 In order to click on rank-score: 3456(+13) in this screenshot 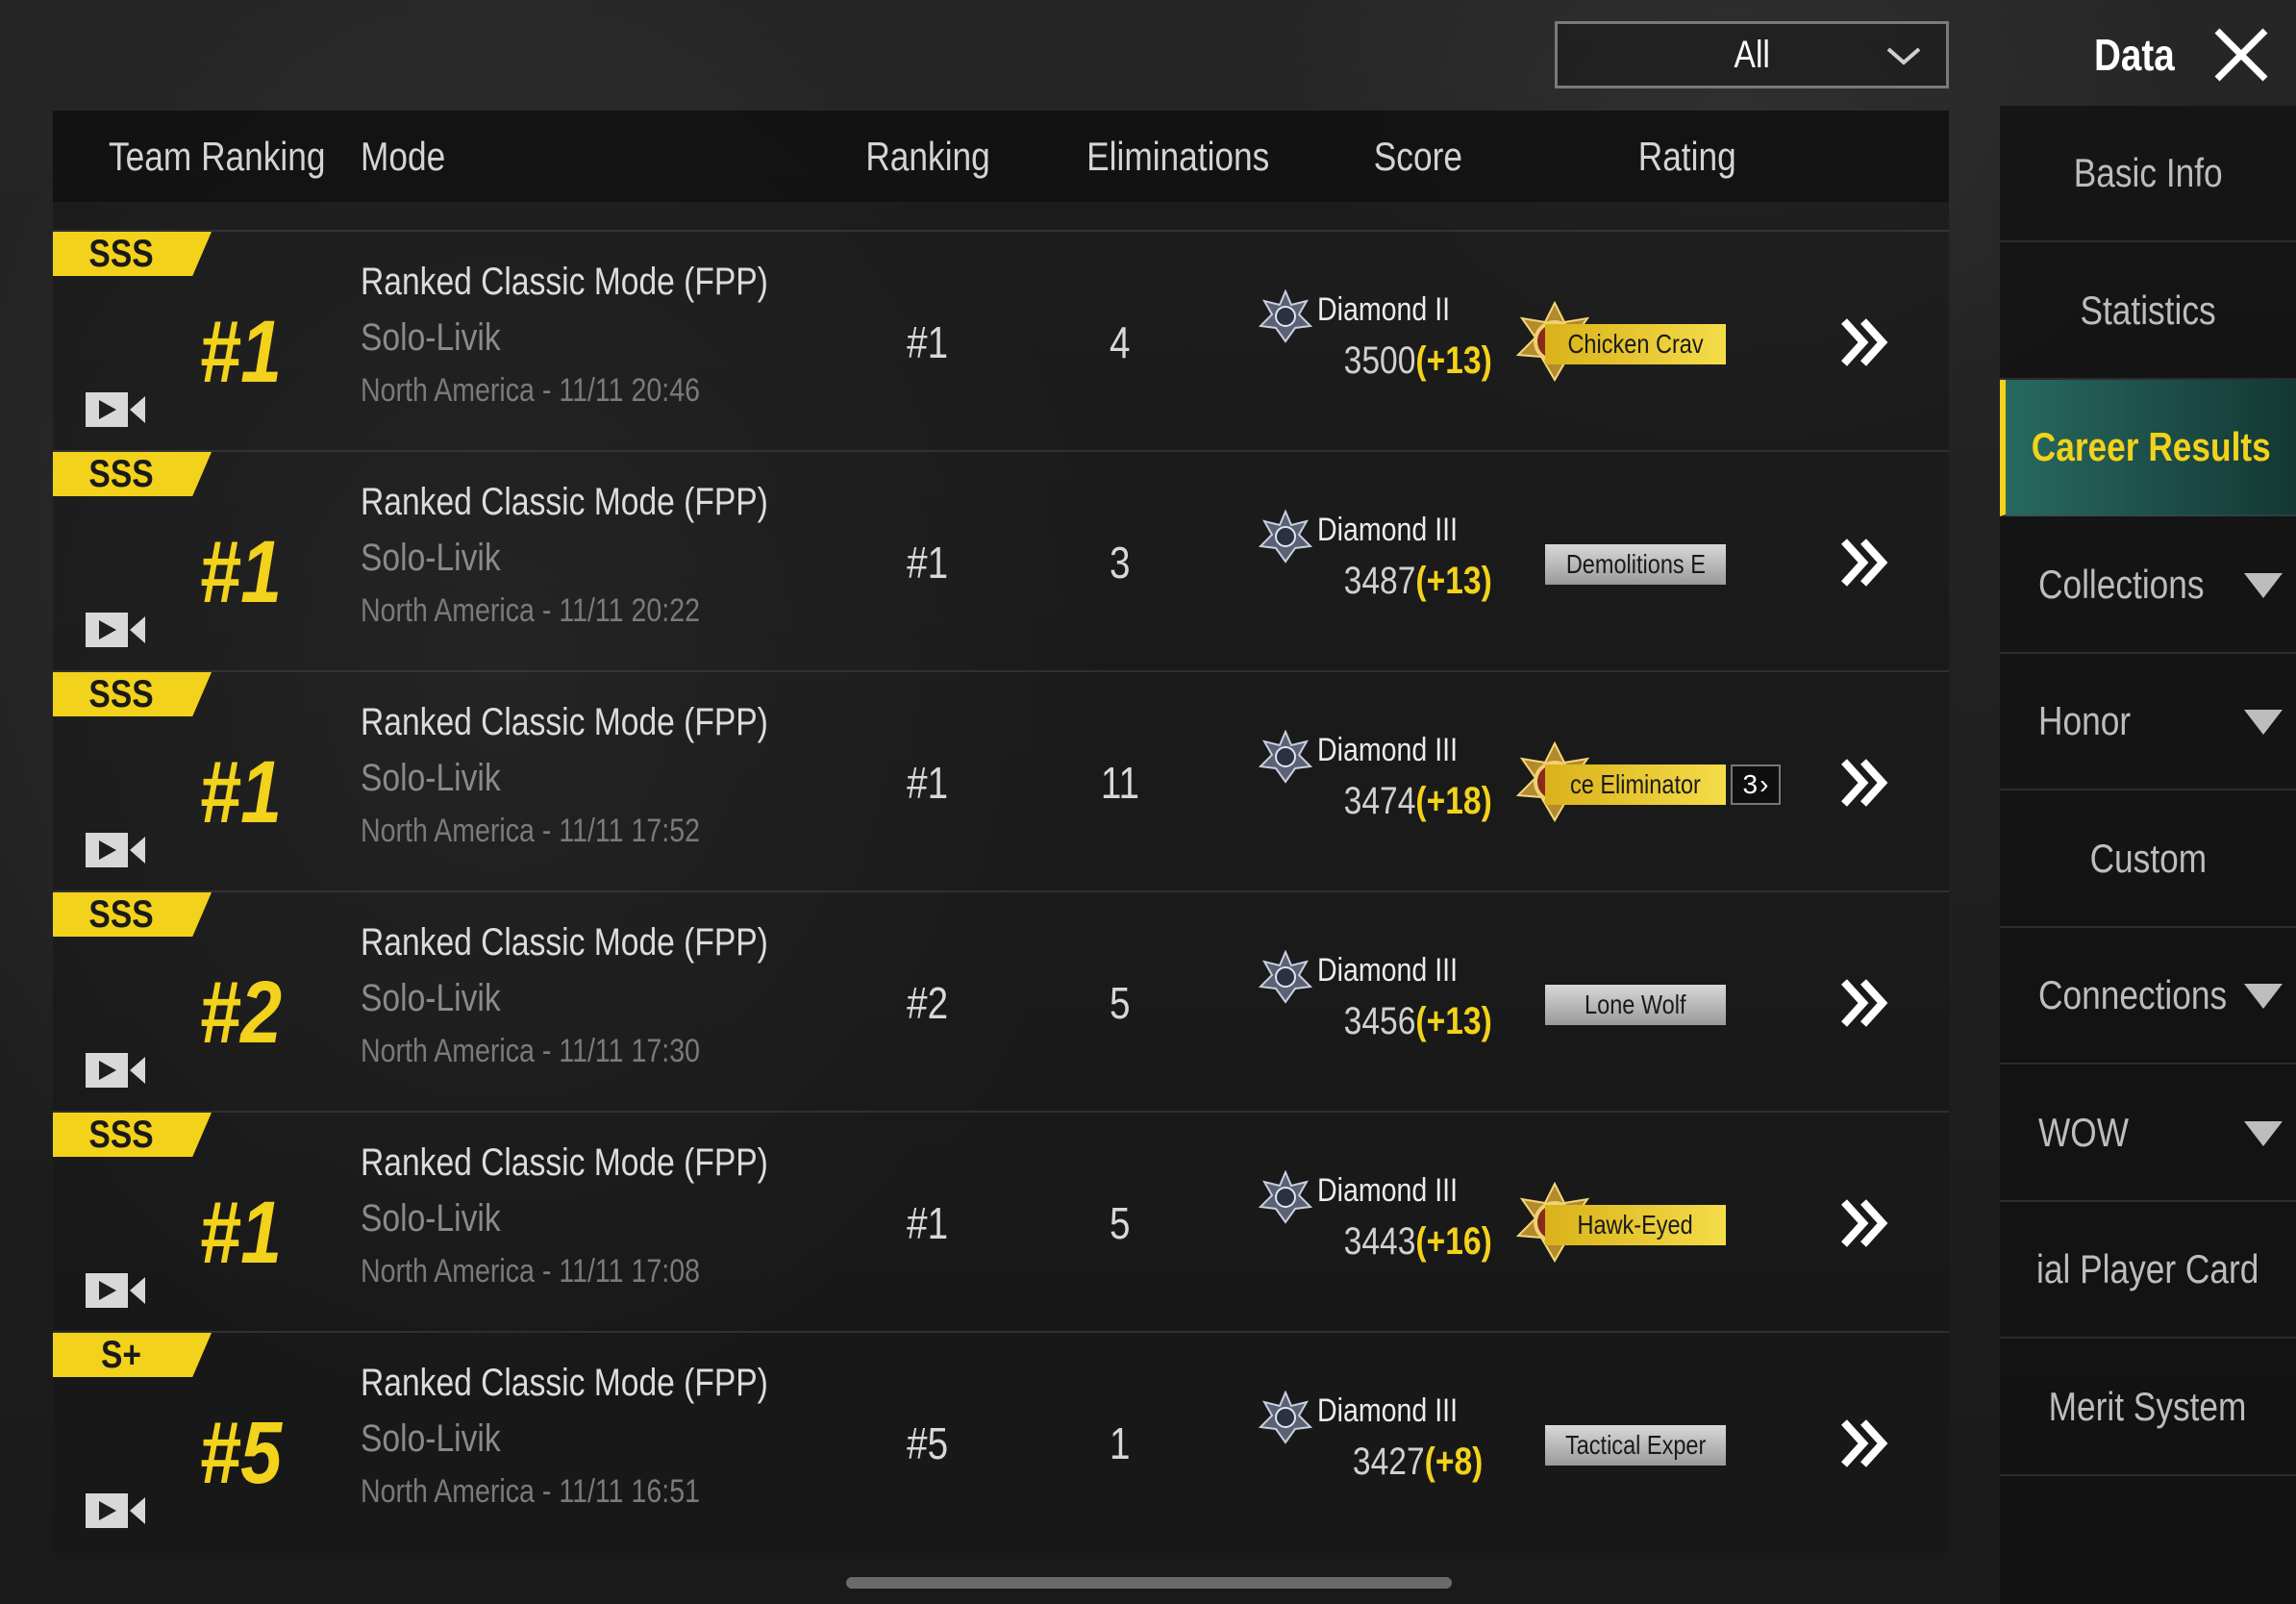, I will do `click(1418, 1021)`.